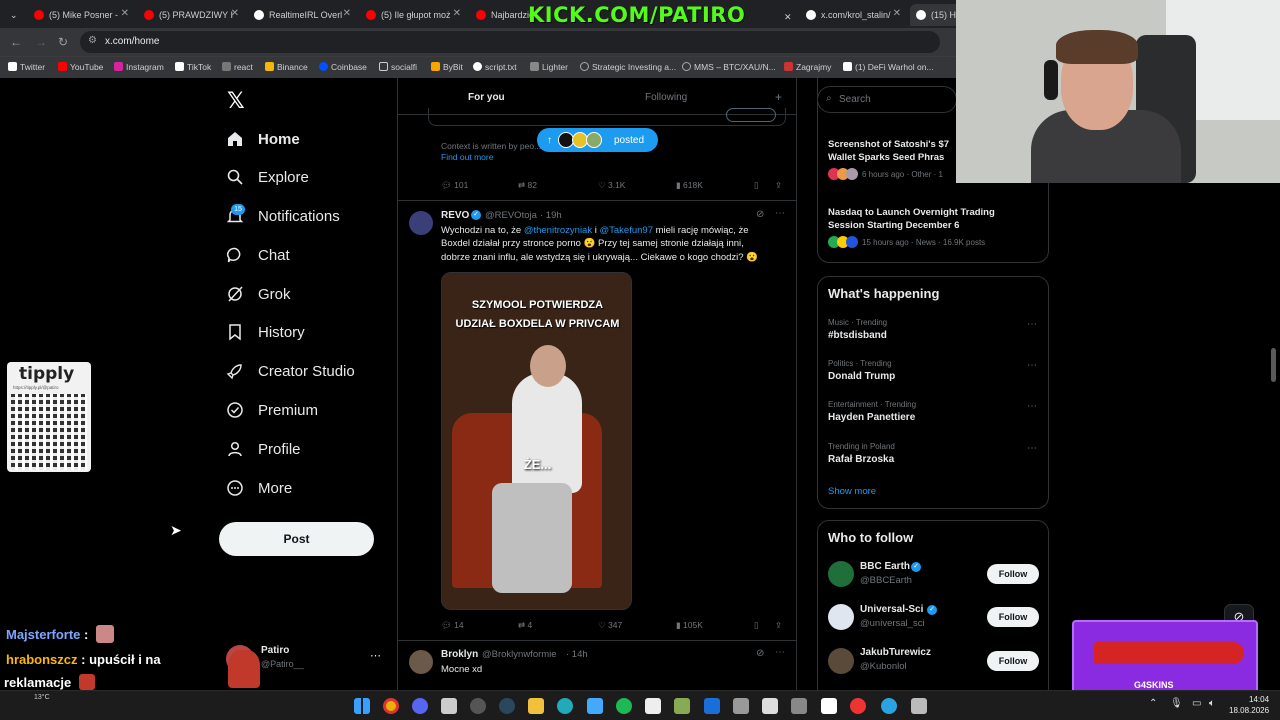 The image size is (1280, 720). What do you see at coordinates (447, 67) in the screenshot?
I see `bookmark-item: ByBit` at bounding box center [447, 67].